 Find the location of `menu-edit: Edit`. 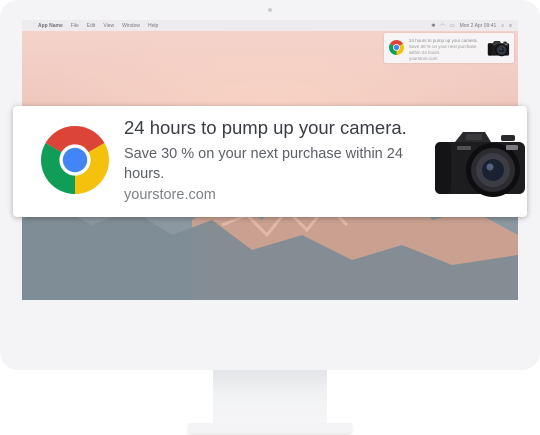

menu-edit: Edit is located at coordinates (91, 26).